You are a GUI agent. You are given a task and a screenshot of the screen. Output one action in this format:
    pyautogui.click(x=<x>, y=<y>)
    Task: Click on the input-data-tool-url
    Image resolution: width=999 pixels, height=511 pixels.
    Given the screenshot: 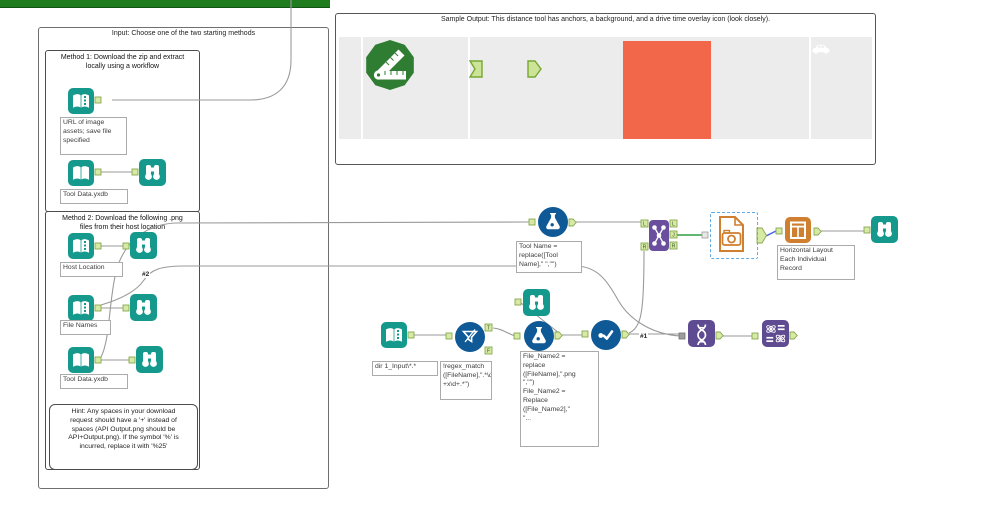 What is the action you would take?
    pyautogui.click(x=81, y=101)
    